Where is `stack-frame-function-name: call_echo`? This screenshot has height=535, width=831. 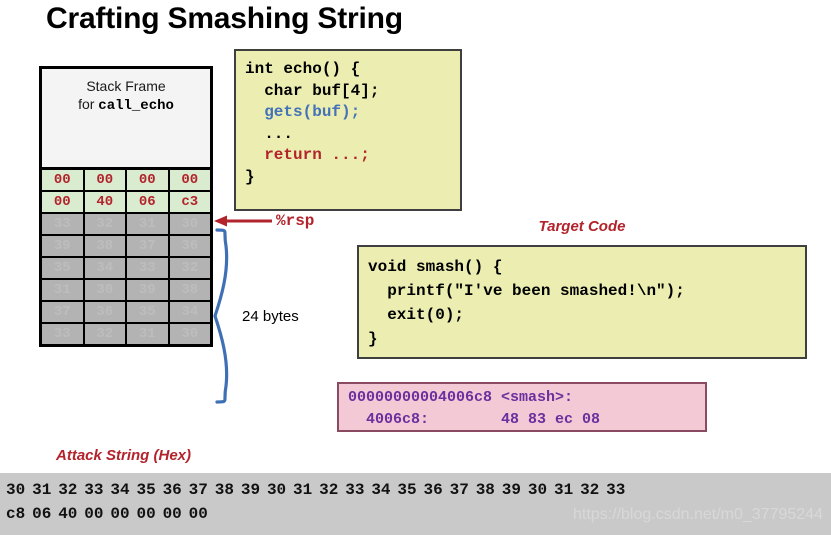 stack-frame-function-name: call_echo is located at coordinates (136, 105).